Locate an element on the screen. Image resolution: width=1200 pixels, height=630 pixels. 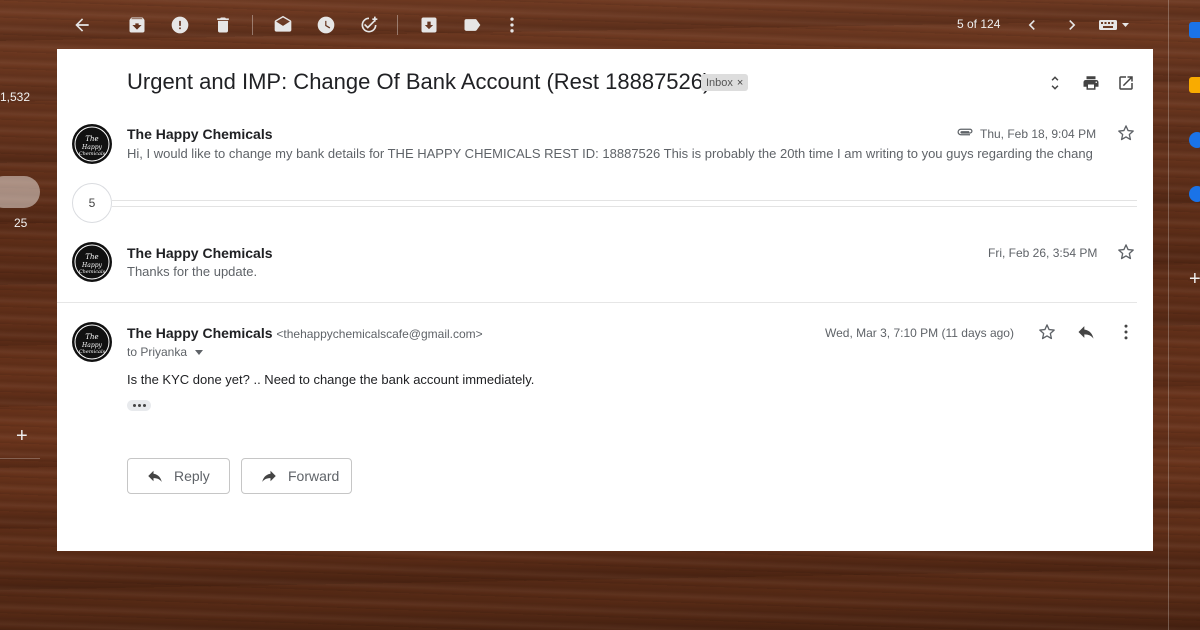
show-details-icon is located at coordinates (199, 352).